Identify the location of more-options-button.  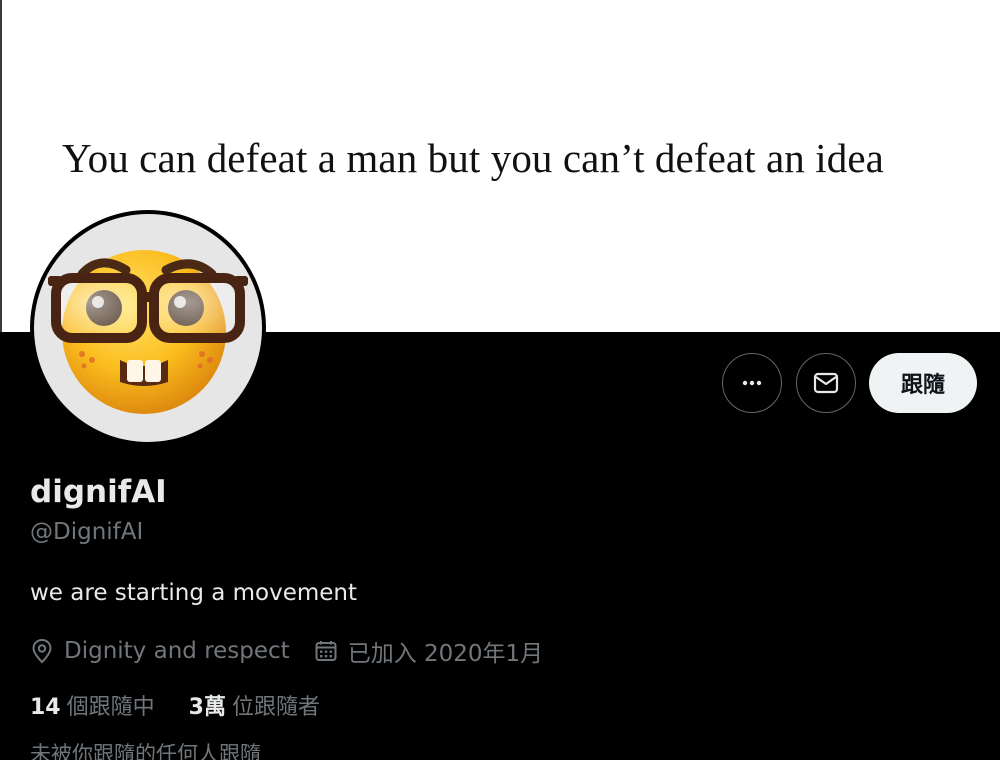
(752, 383).